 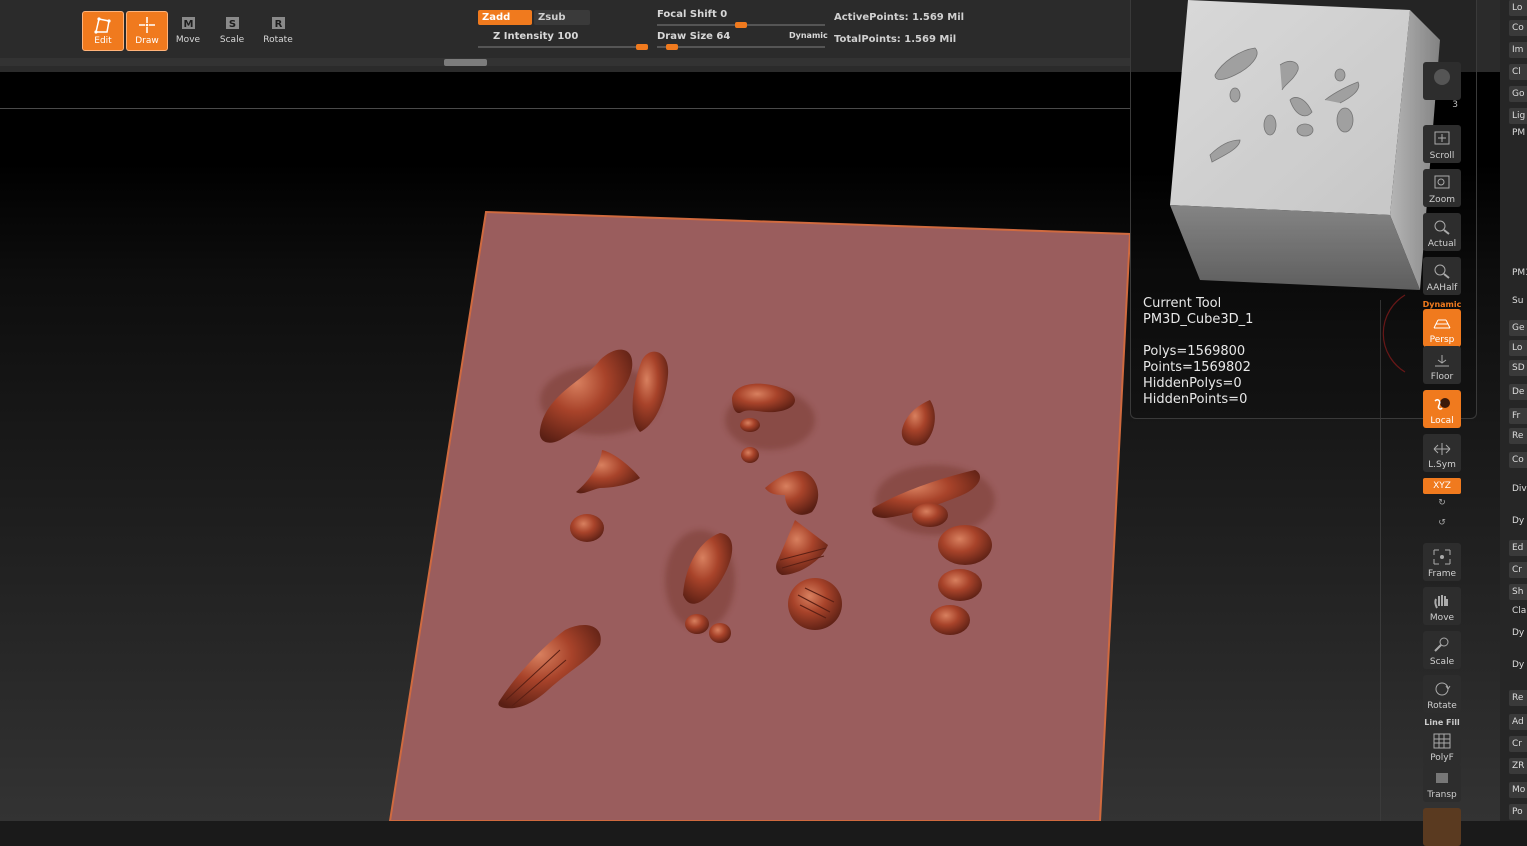 I want to click on right-panel-item: De, so click(x=1518, y=392).